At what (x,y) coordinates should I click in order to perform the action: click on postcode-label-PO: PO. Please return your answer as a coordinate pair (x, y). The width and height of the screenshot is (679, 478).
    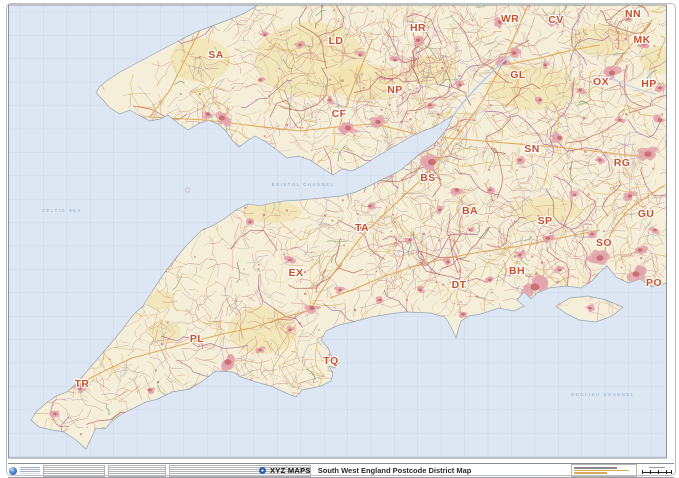
    Looking at the image, I should click on (654, 283).